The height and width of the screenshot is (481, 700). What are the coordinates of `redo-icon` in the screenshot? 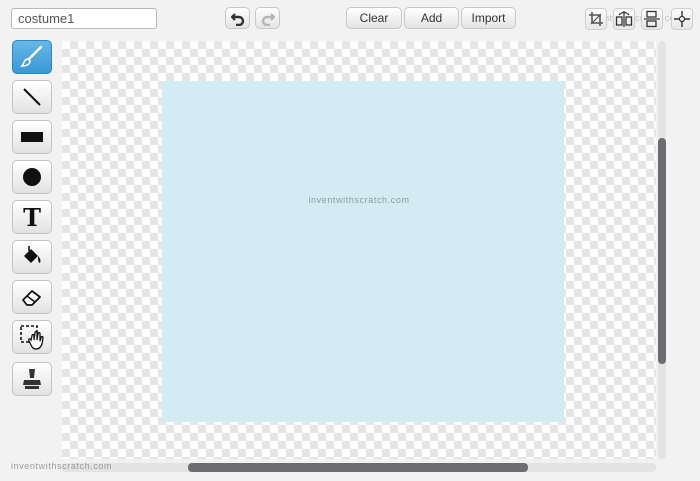 It's located at (268, 19).